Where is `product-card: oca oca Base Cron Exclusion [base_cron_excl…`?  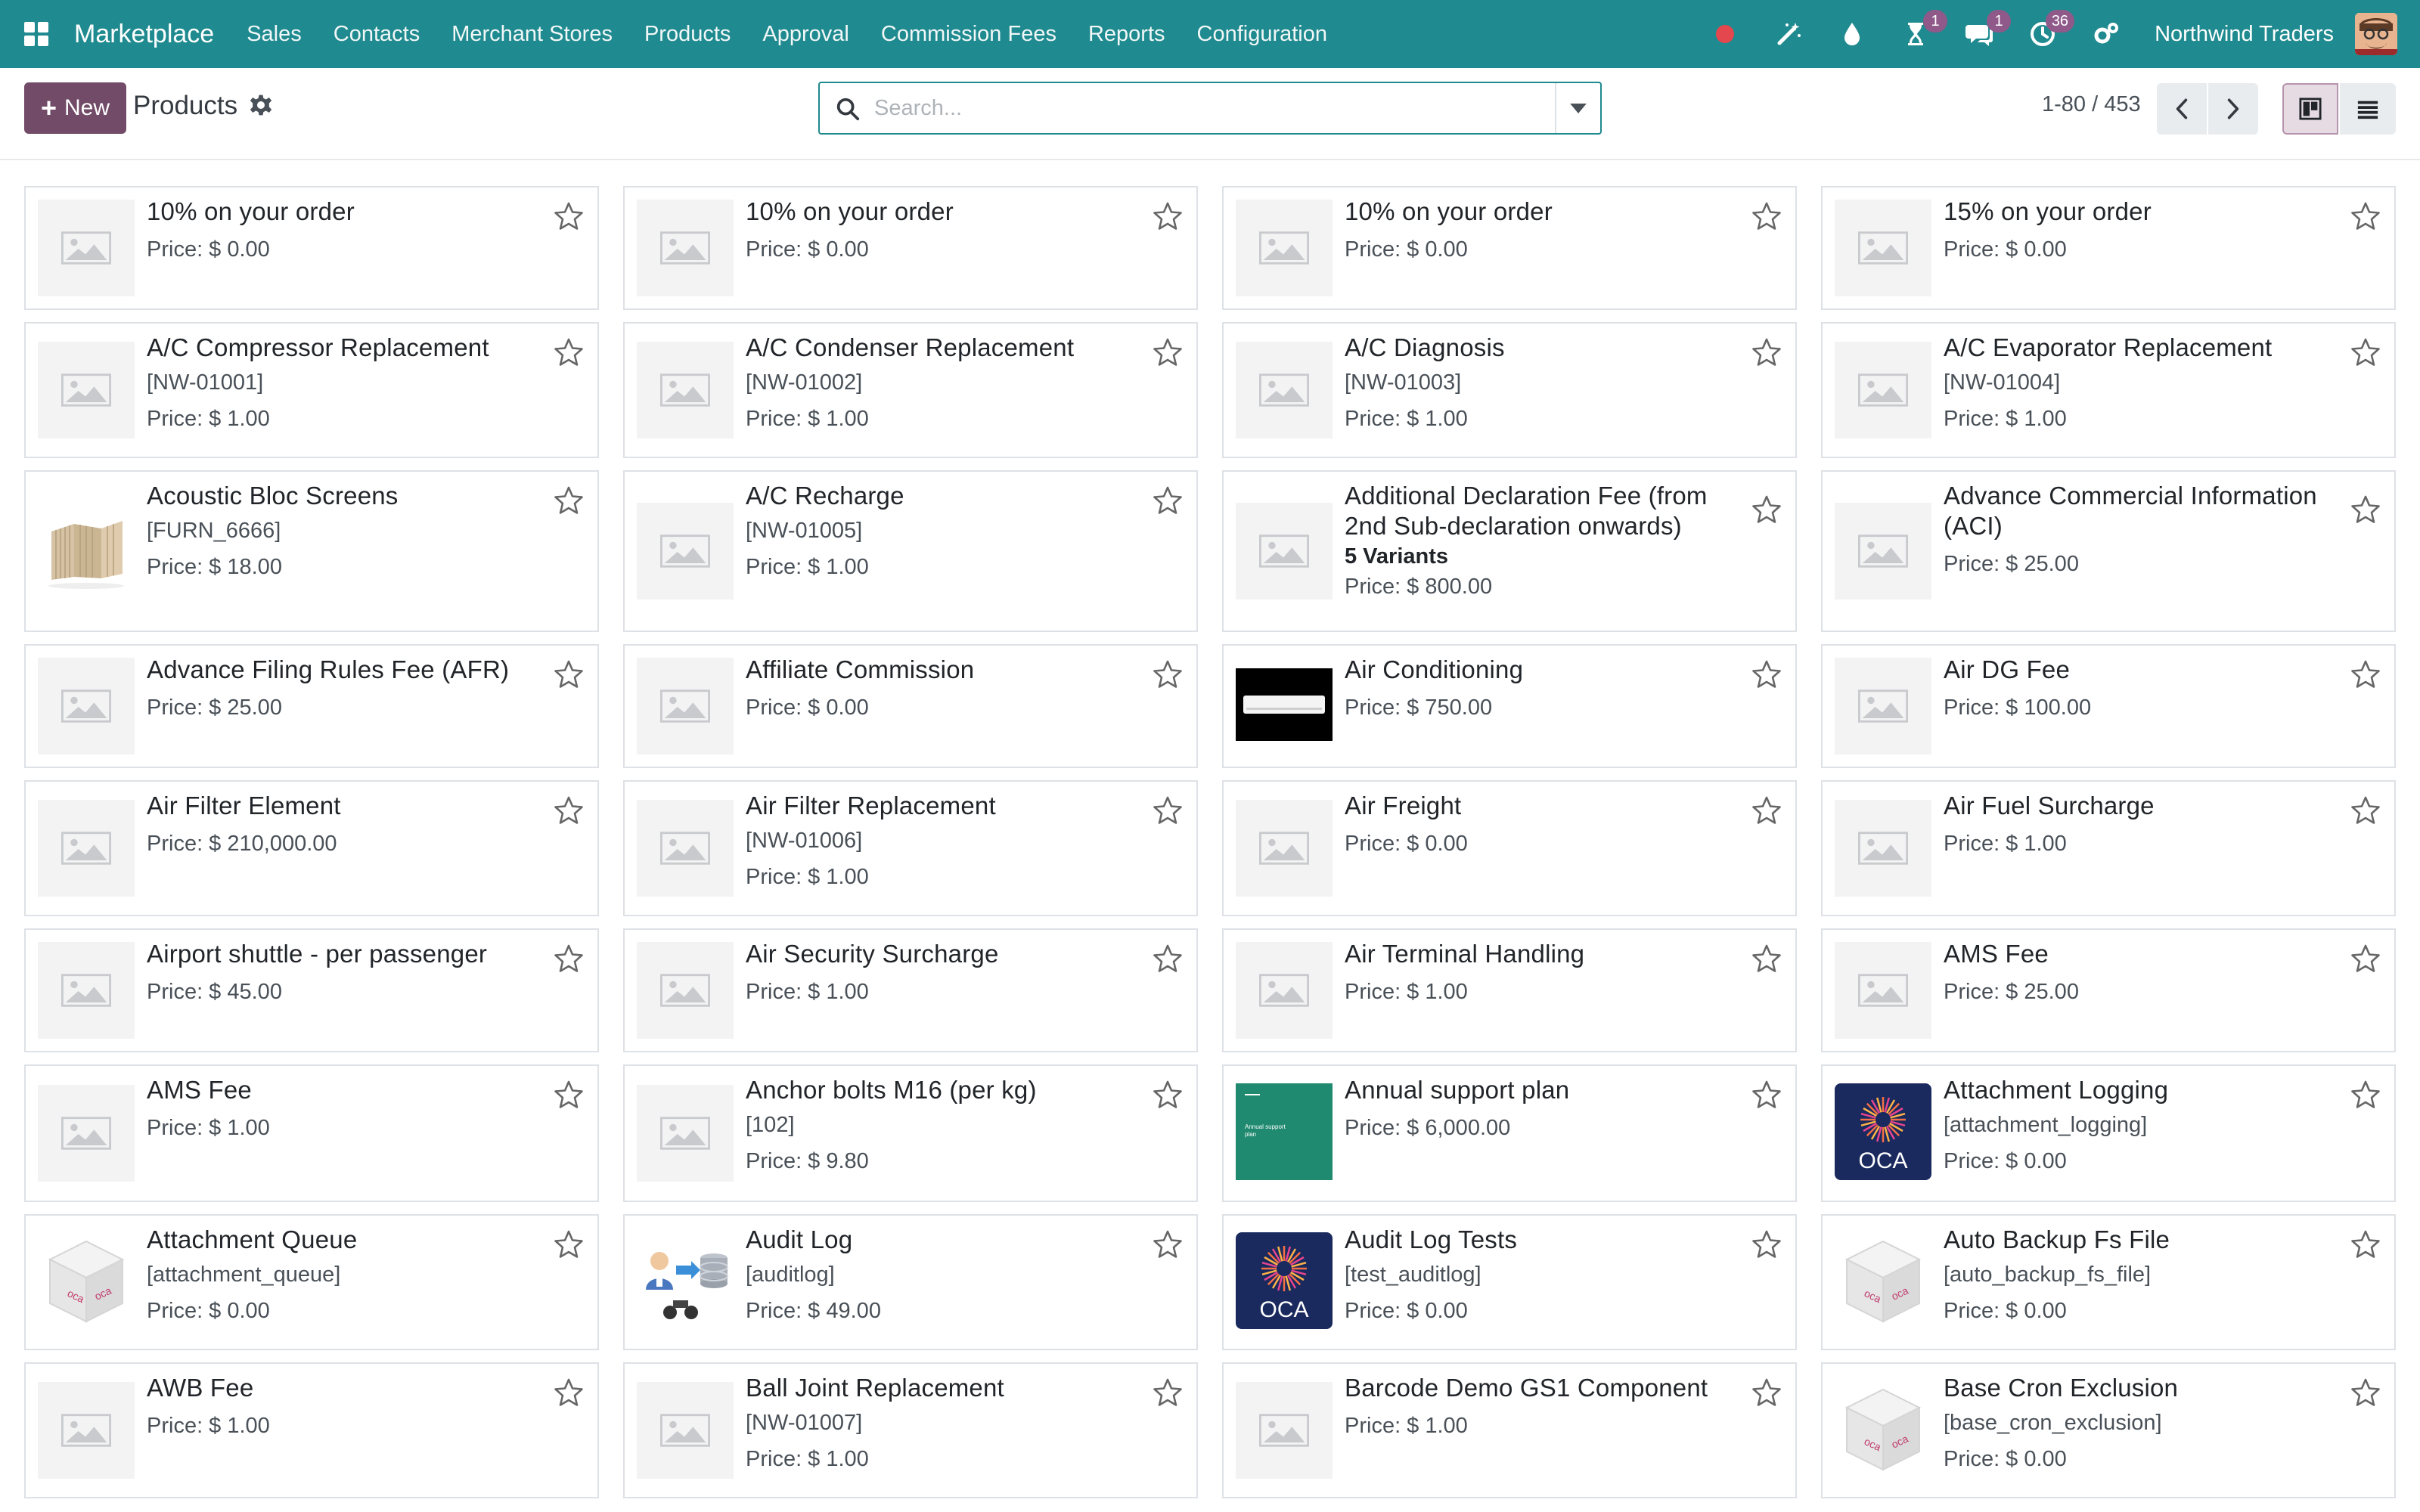
product-card: oca oca Base Cron Exclusion [base_cron_excl… is located at coordinates (2108, 1430).